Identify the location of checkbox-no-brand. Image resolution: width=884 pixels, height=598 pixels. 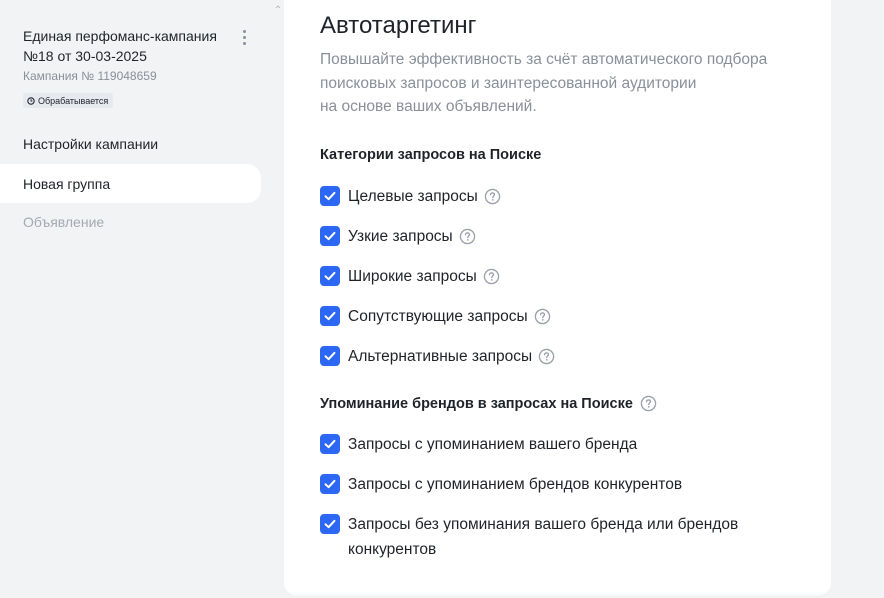
(330, 524).